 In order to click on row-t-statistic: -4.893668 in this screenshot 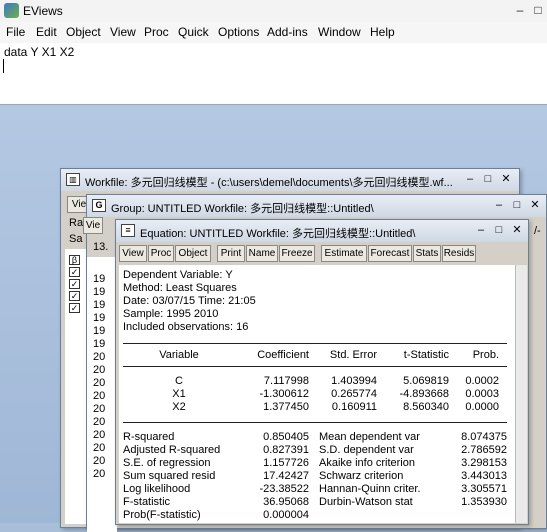, I will do `click(424, 394)`.